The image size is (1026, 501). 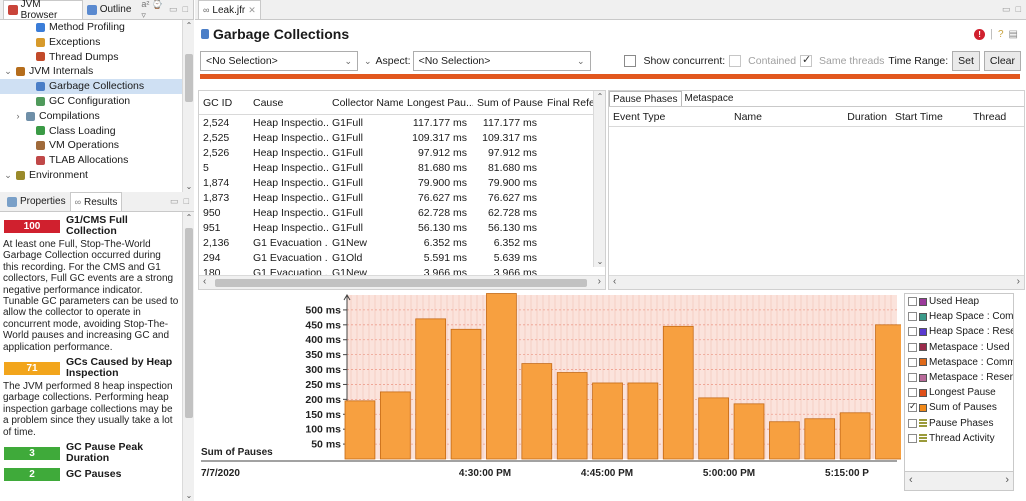 What do you see at coordinates (1001, 34) in the screenshot?
I see `help-icon: ?` at bounding box center [1001, 34].